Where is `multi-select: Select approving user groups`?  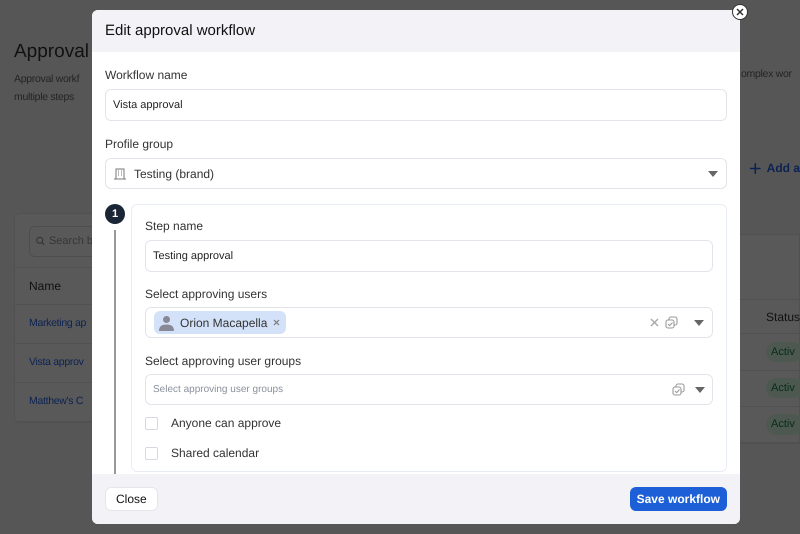
multi-select: Select approving user groups is located at coordinates (429, 389).